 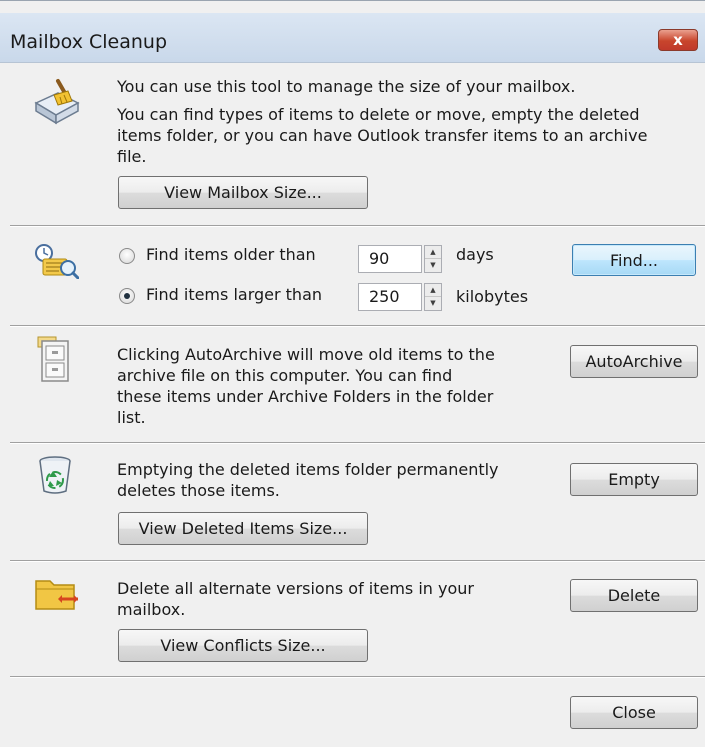 What do you see at coordinates (492, 296) in the screenshot?
I see `larger-unit-label: kilobytes` at bounding box center [492, 296].